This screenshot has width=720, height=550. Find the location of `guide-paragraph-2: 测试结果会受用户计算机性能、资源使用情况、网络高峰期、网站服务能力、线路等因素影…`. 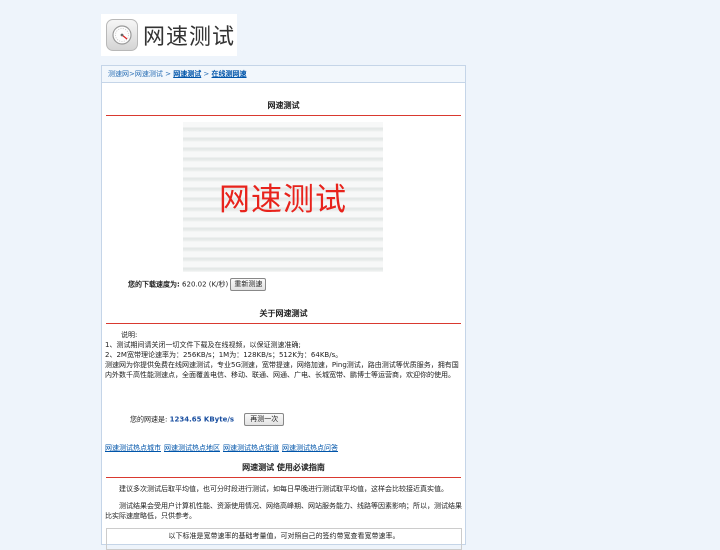

guide-paragraph-2: 测试结果会受用户计算机性能、资源使用情况、网络高峰期、网站服务能力、线路等因素影… is located at coordinates (283, 511).